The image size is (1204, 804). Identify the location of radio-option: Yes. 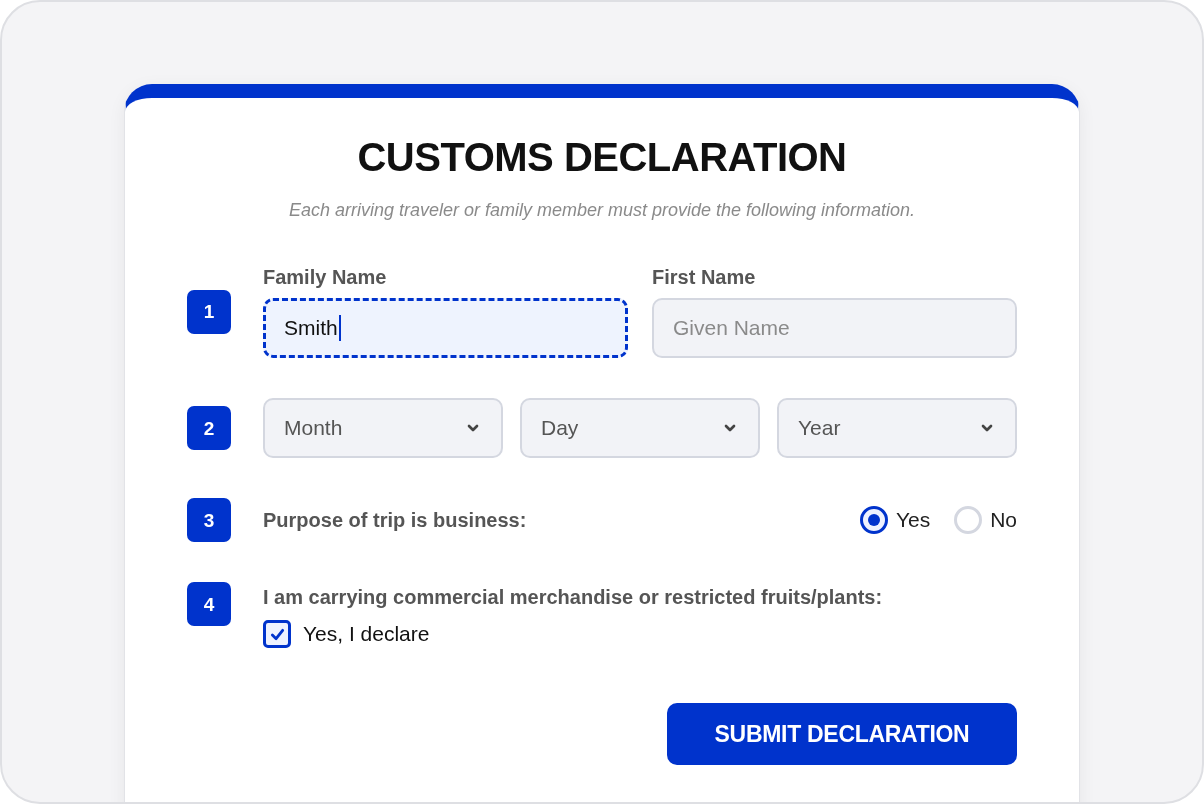
(895, 520).